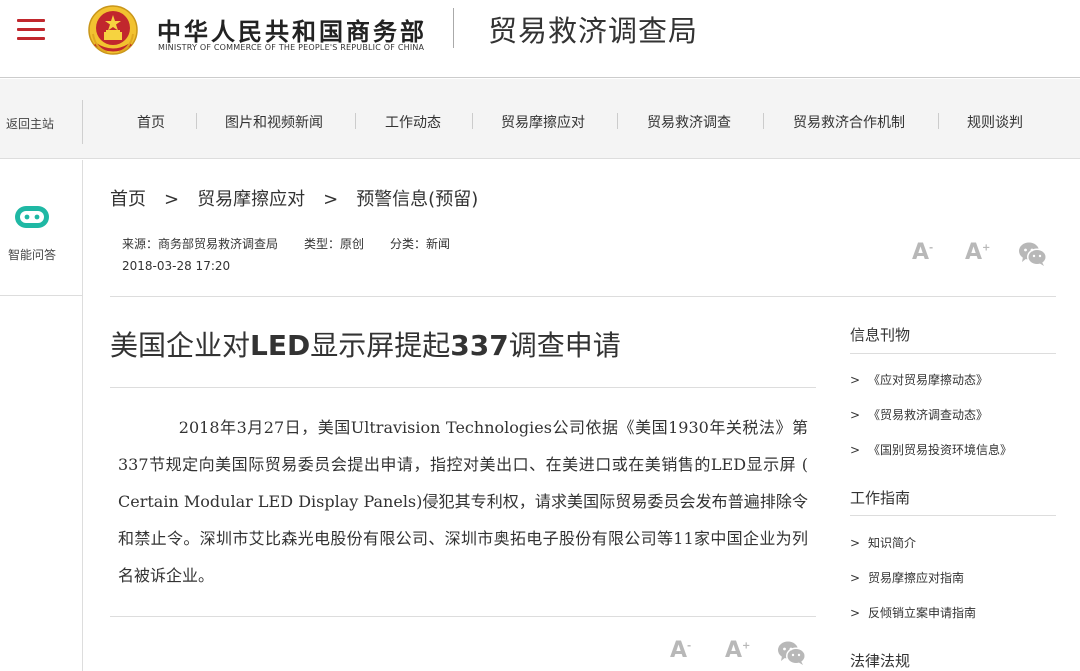 Image resolution: width=1080 pixels, height=671 pixels. What do you see at coordinates (892, 543) in the screenshot?
I see `sidebar-link-label: 知识简介` at bounding box center [892, 543].